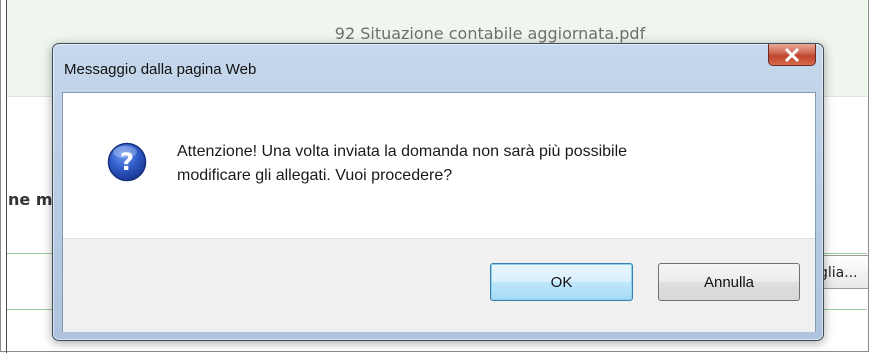 This screenshot has width=869, height=353. I want to click on dialog-title: Messaggio dalla pagina Web, so click(160, 69).